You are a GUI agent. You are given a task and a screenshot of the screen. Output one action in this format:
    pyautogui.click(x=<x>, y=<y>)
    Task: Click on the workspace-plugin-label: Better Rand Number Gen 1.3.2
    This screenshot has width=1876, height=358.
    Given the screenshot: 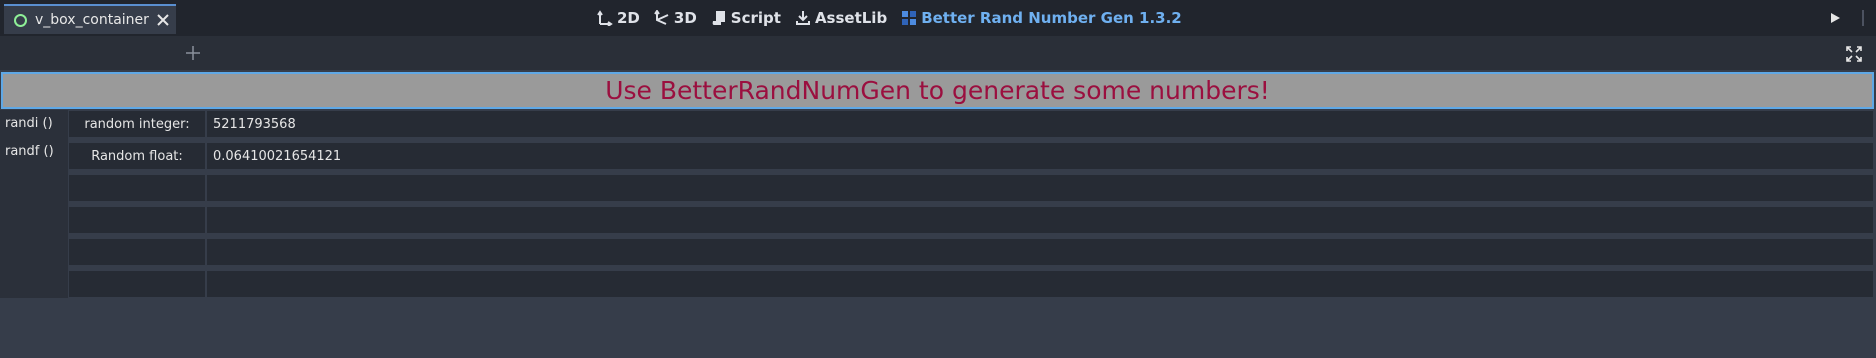 What is the action you would take?
    pyautogui.click(x=1051, y=18)
    